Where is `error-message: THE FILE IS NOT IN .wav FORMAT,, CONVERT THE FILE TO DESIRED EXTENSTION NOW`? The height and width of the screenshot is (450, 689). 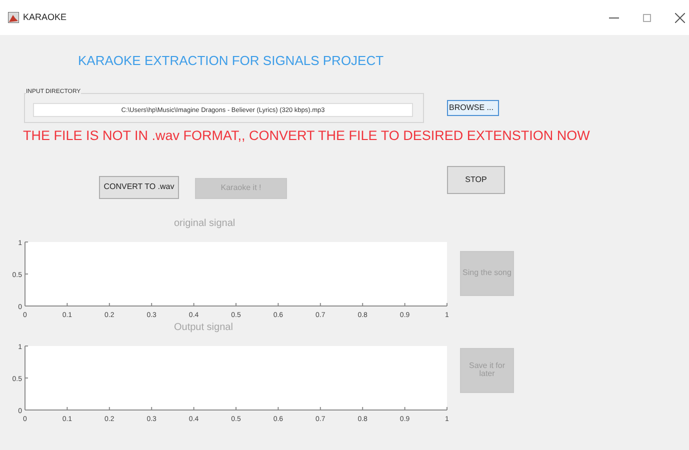
error-message: THE FILE IS NOT IN .wav FORMAT,, CONVERT THE FILE TO DESIRED EXTENSTION NOW is located at coordinates (307, 135).